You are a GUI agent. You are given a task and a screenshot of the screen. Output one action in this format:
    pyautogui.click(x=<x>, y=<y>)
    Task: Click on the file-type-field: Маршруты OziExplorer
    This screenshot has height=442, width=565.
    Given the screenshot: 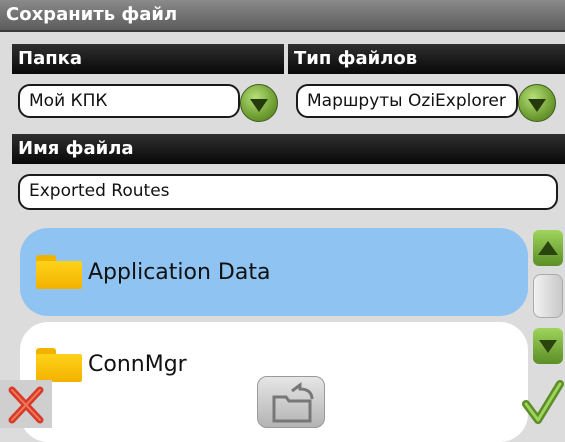 What is the action you would take?
    pyautogui.click(x=407, y=101)
    